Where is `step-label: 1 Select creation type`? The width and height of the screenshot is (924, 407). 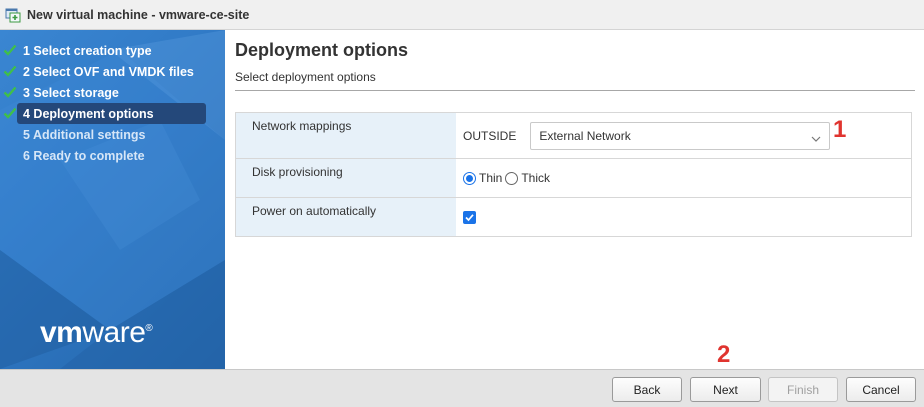 step-label: 1 Select creation type is located at coordinates (87, 50).